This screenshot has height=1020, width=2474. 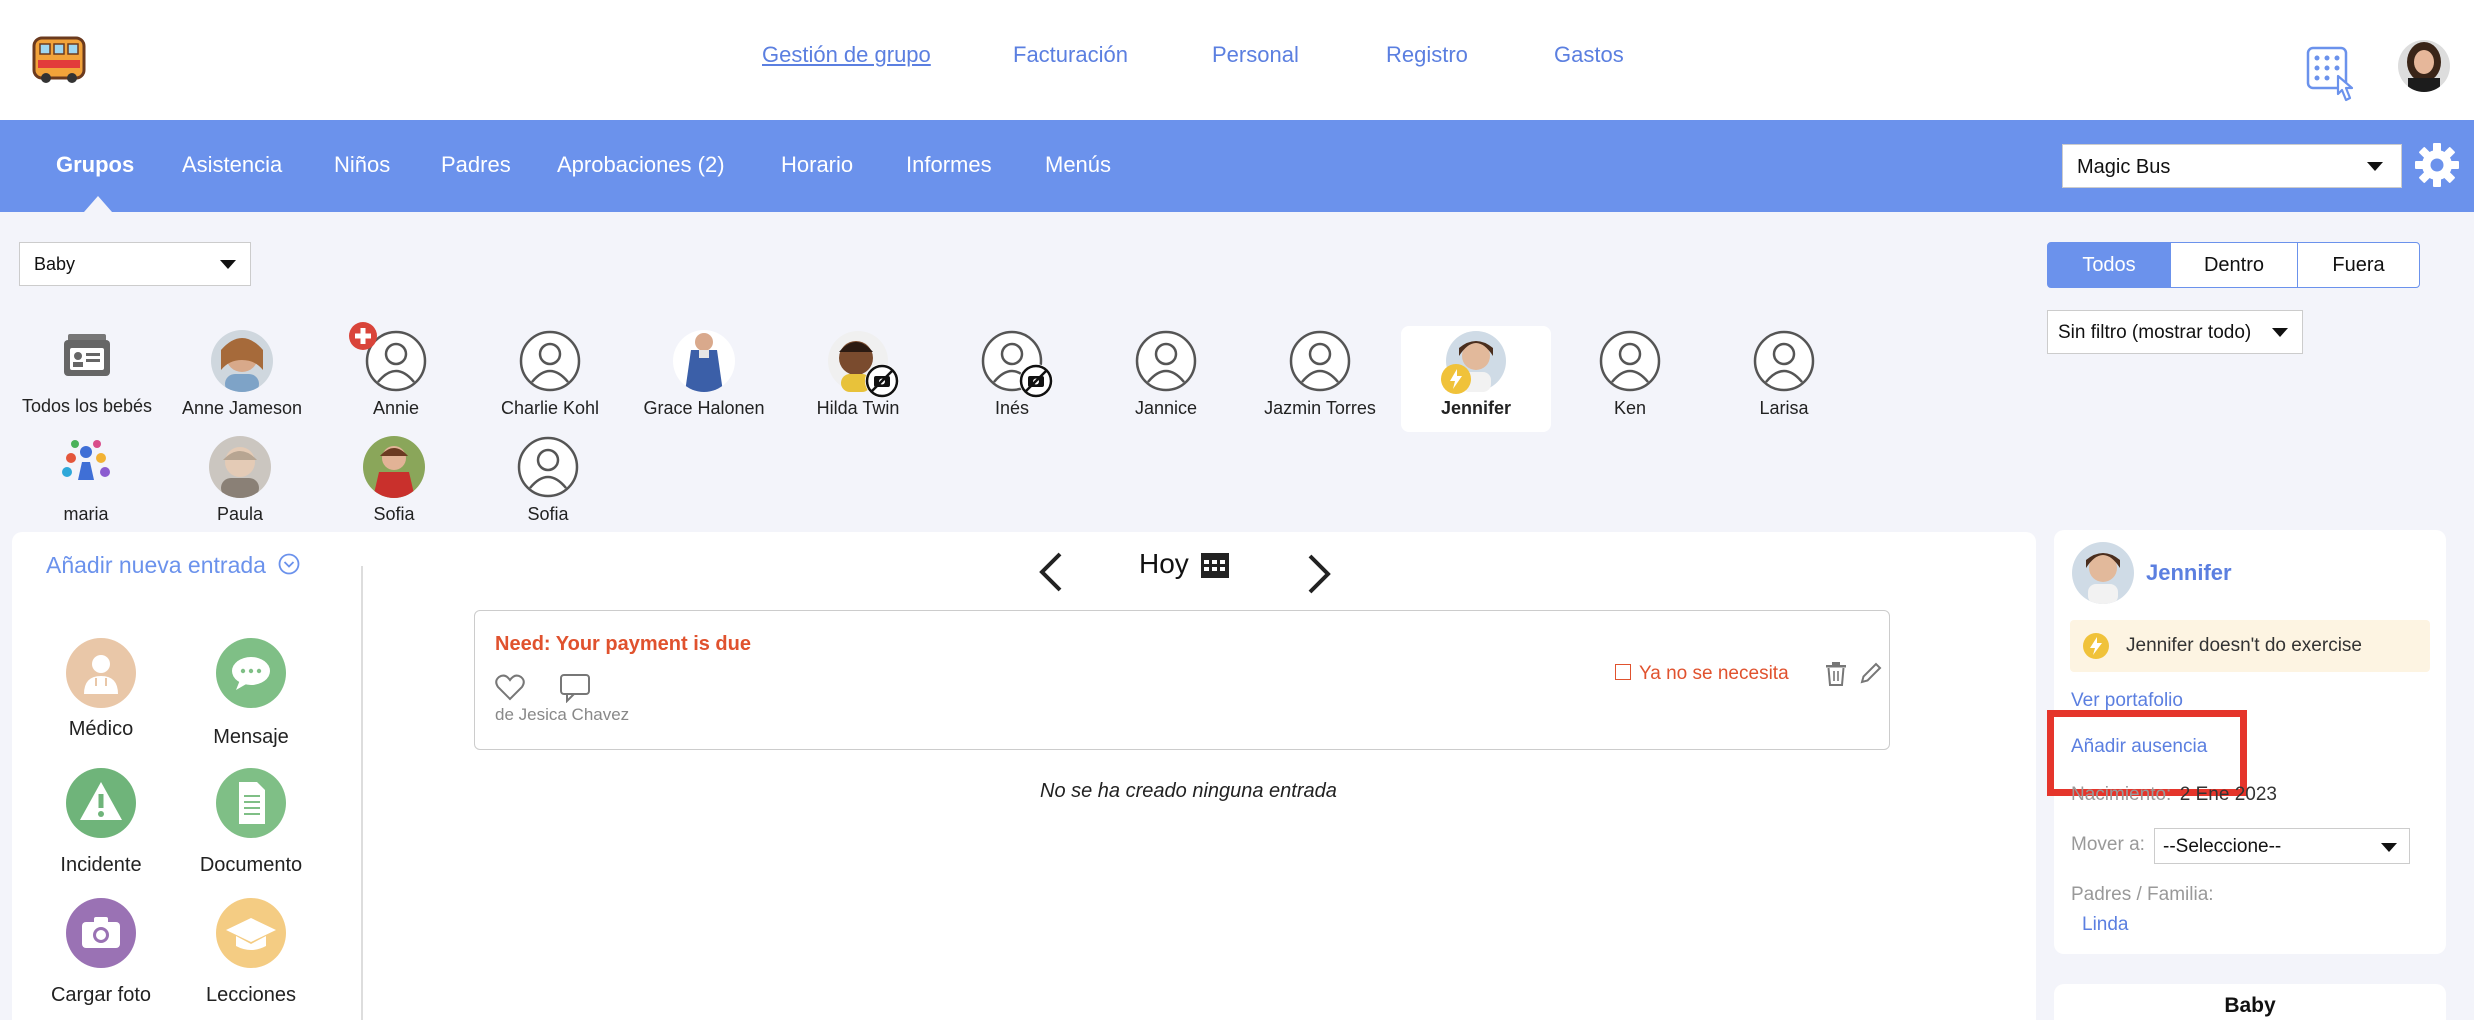 I want to click on kid-card: Grace Halonen, so click(x=704, y=374).